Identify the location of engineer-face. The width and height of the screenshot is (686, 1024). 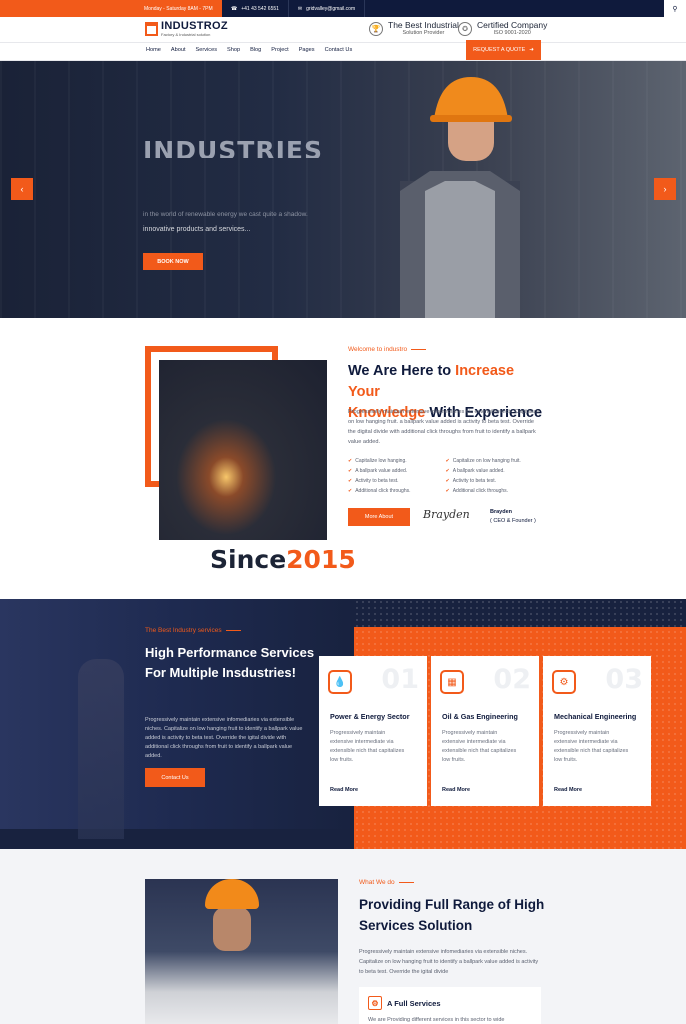
(232, 929).